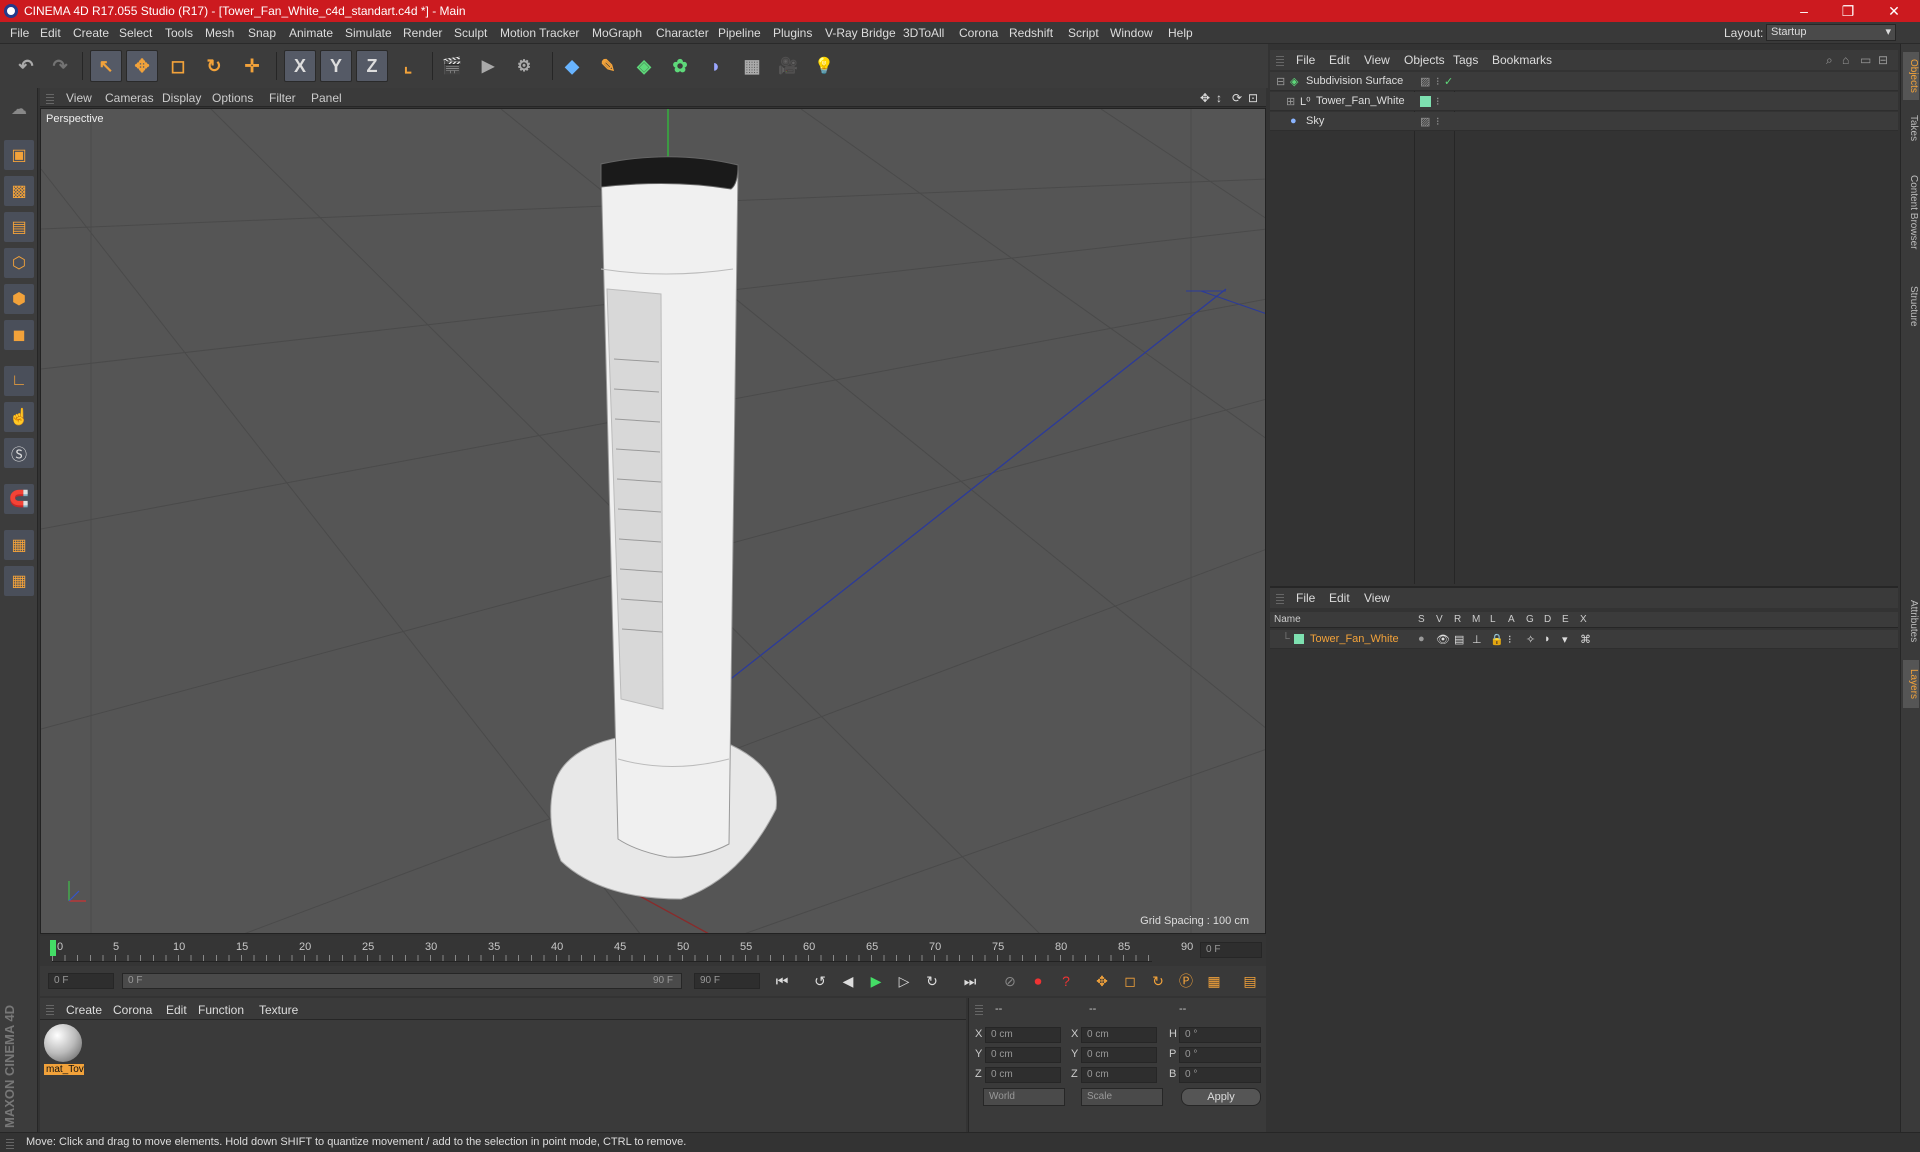 This screenshot has width=1920, height=1152. What do you see at coordinates (402, 981) in the screenshot?
I see `frame-range-slider: 0 F 90 F` at bounding box center [402, 981].